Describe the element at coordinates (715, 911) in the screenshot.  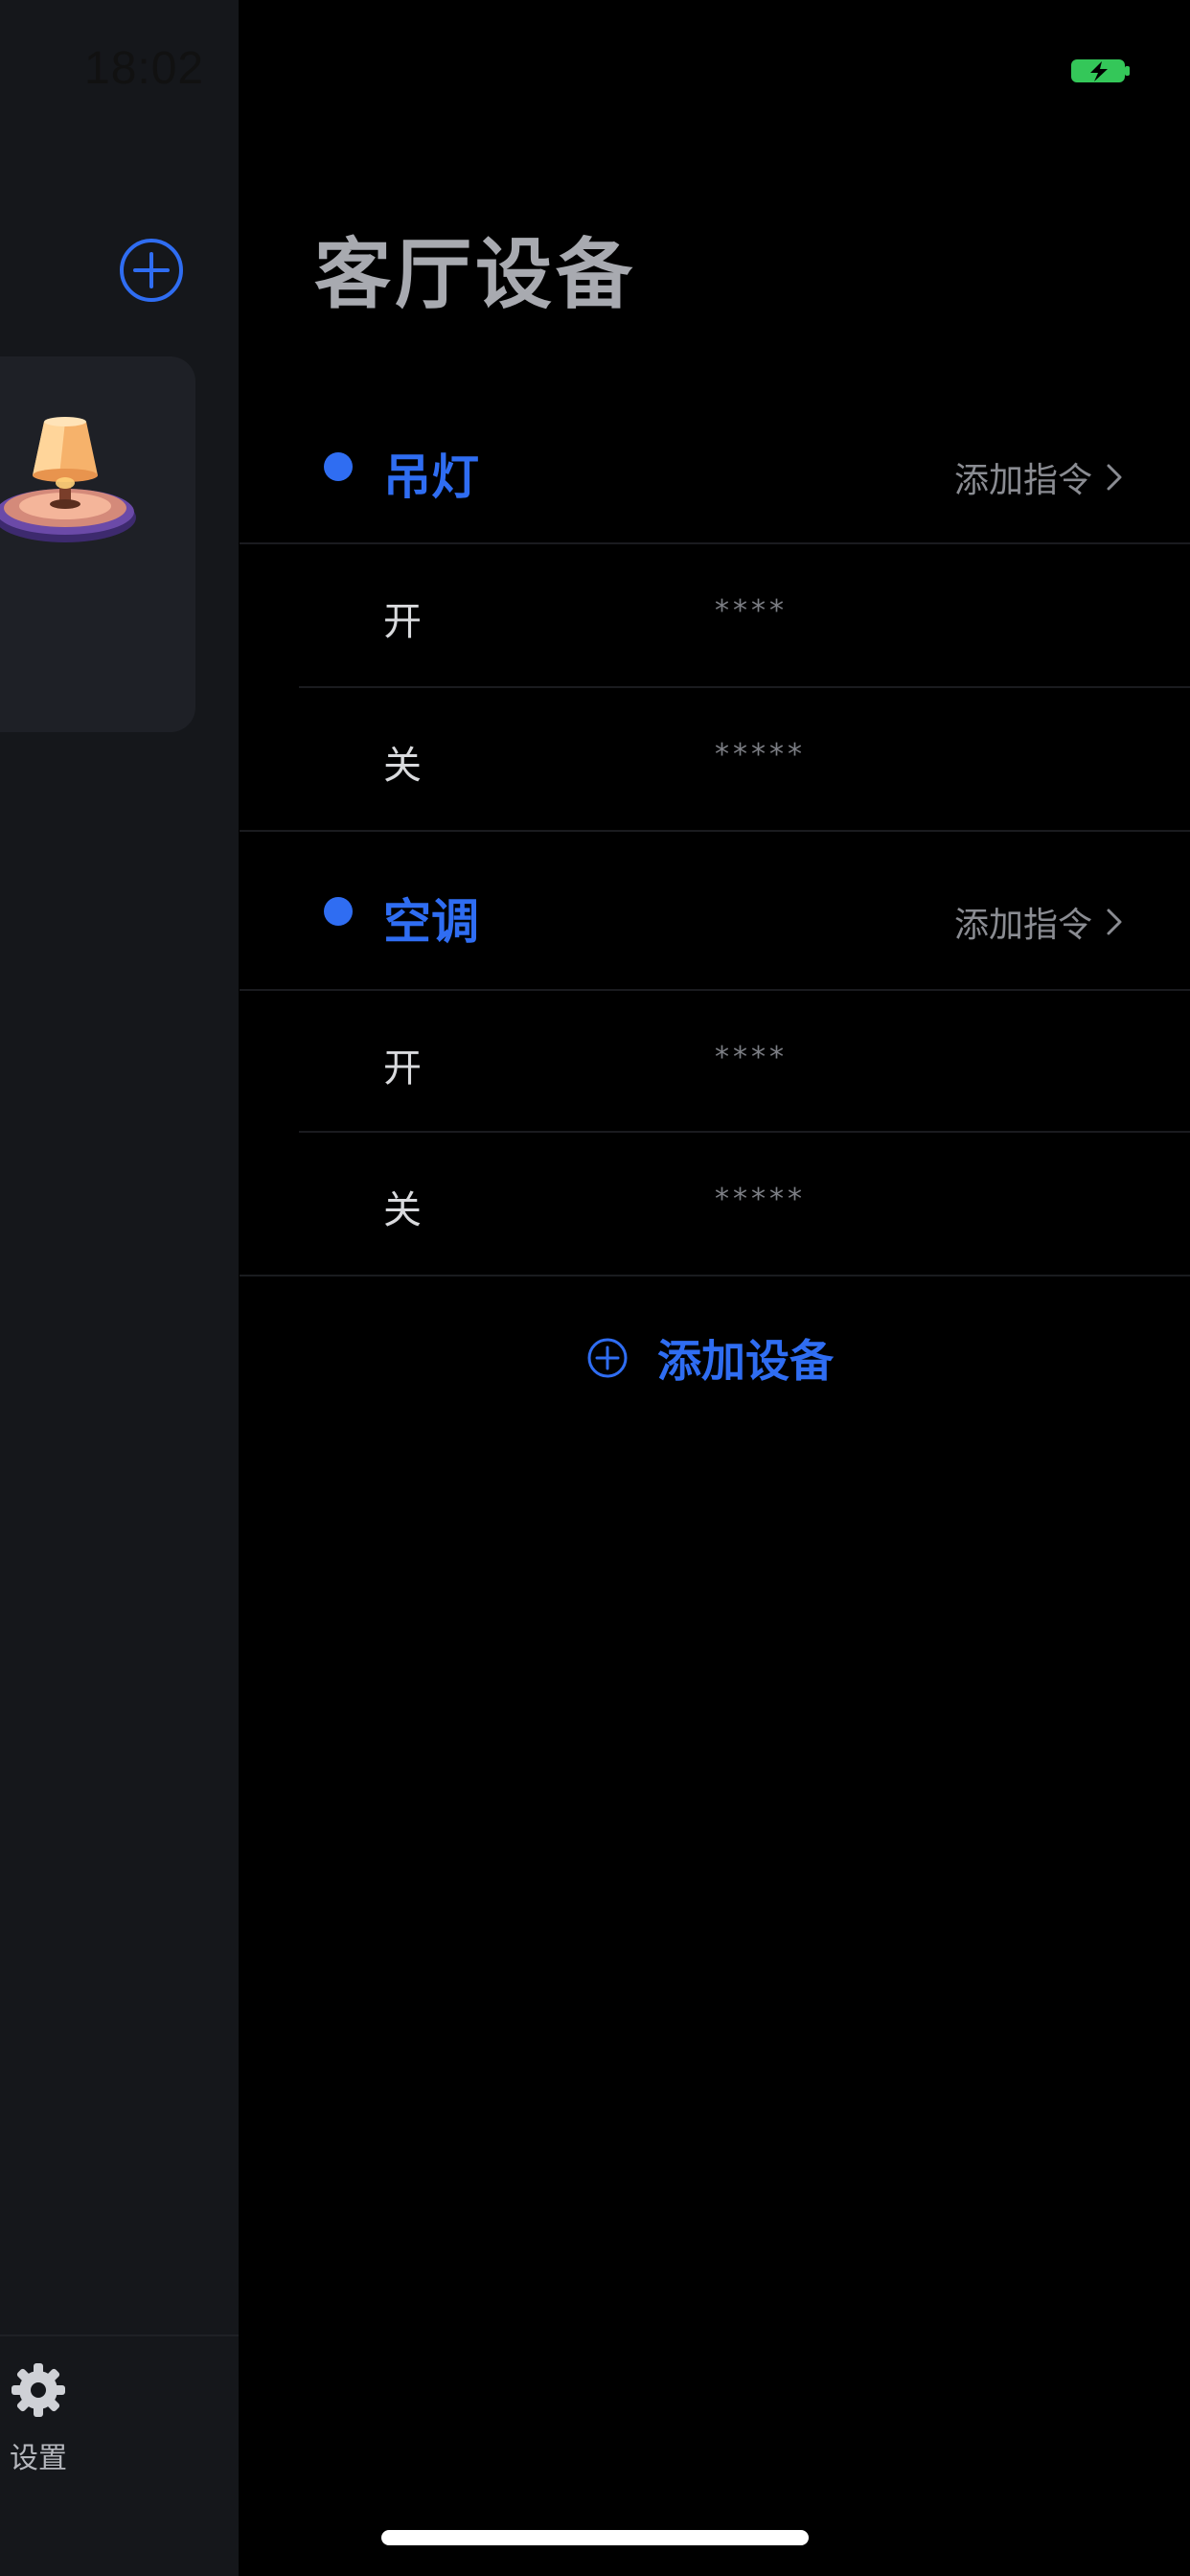
I see `device-header: 空调 添加指令` at that location.